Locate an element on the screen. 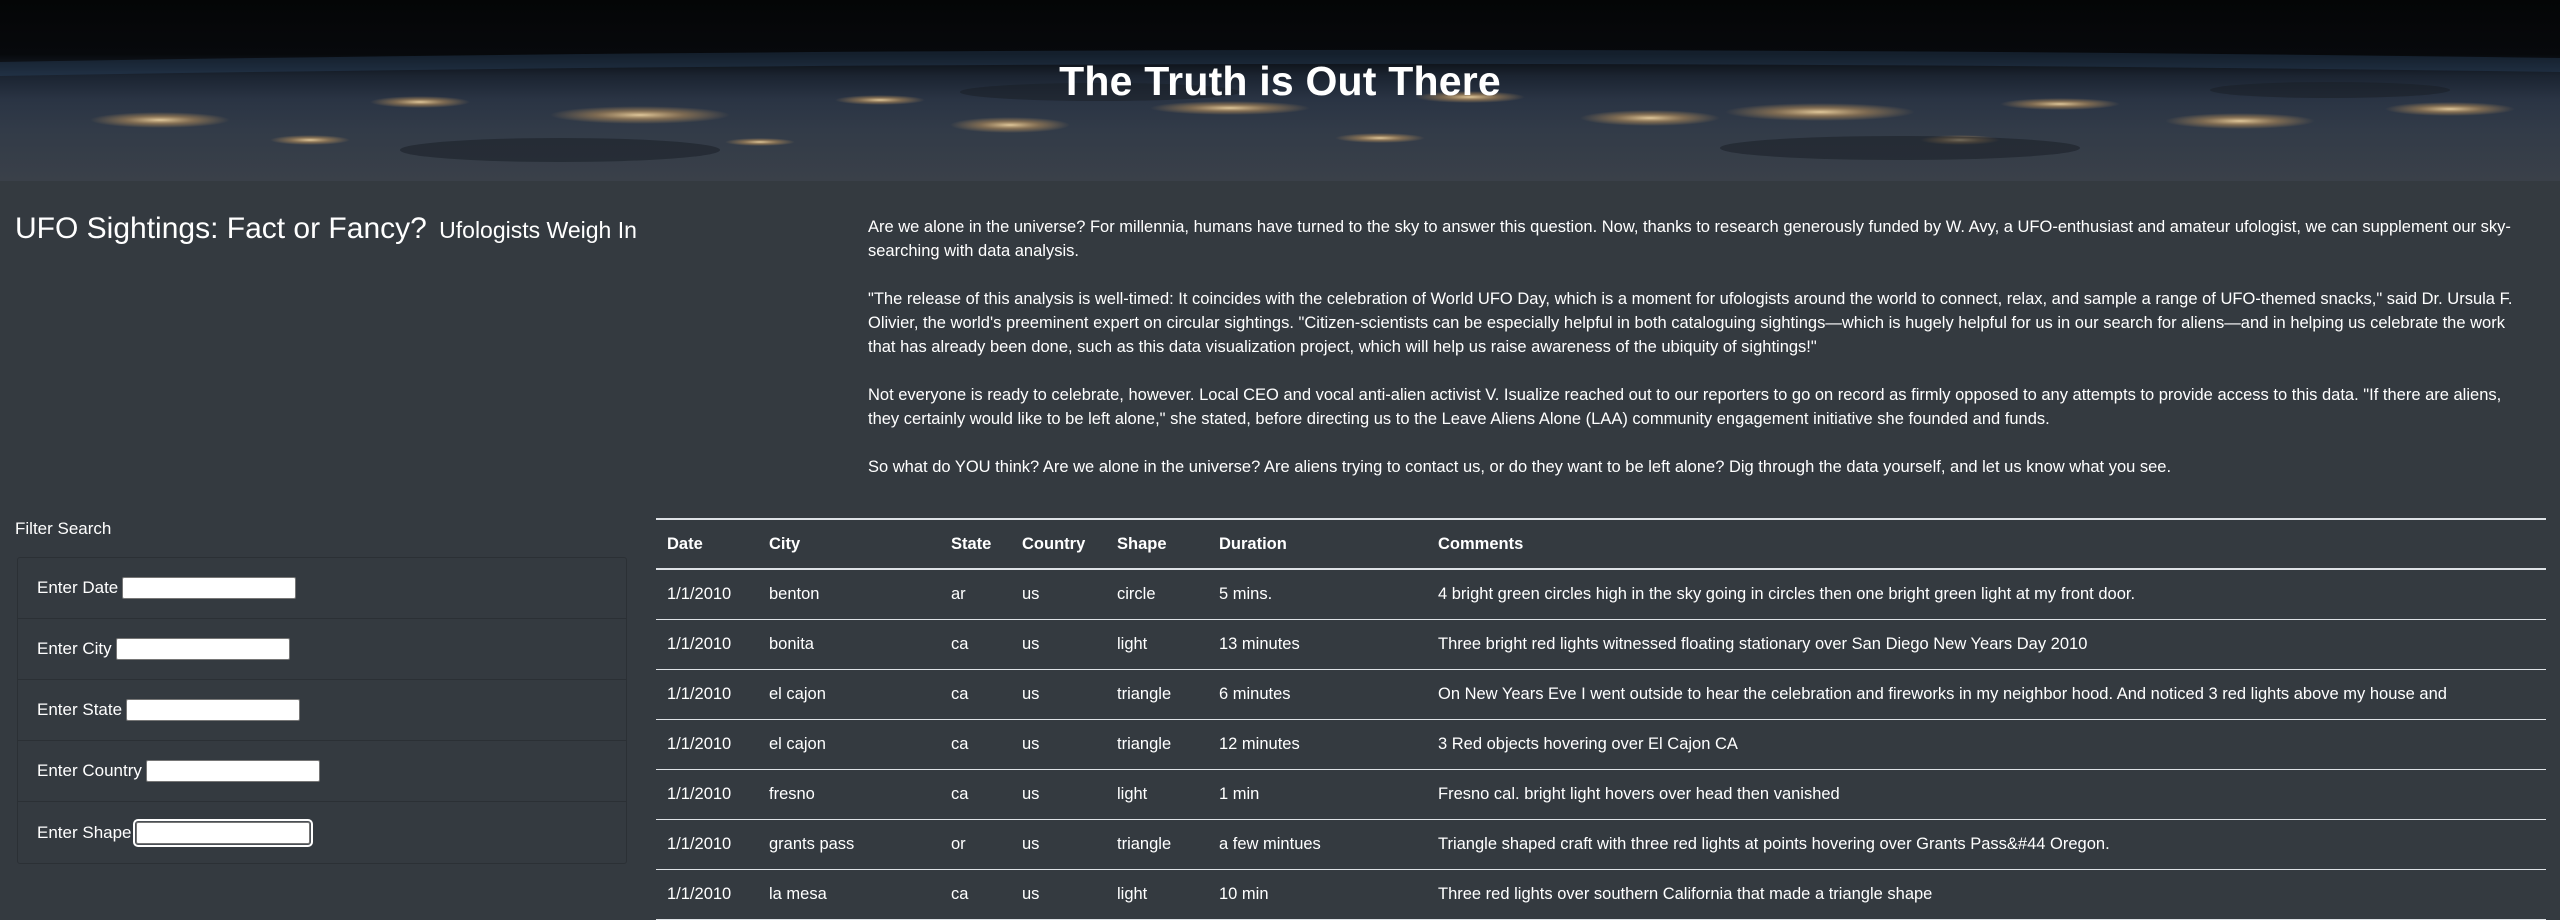  column-header-state: State is located at coordinates (975, 544).